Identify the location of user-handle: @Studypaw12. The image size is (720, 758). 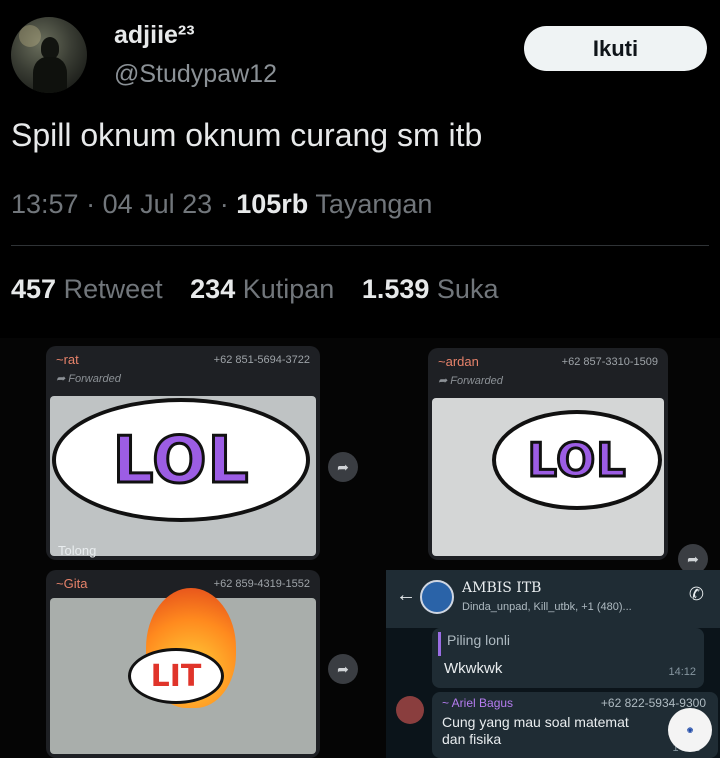
(195, 74).